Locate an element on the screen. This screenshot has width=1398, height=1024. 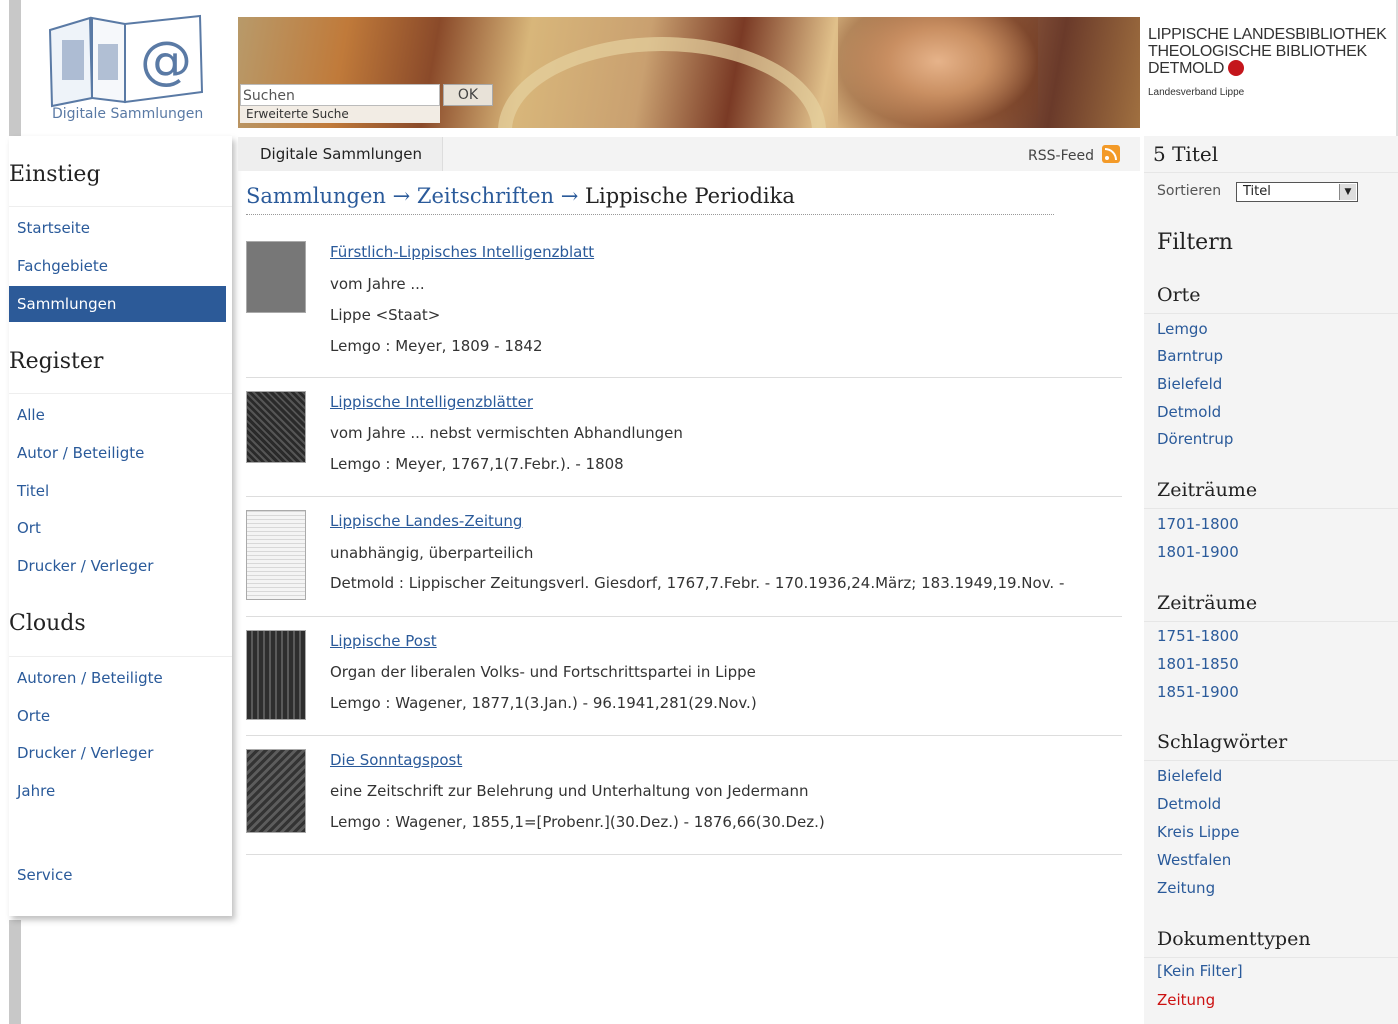
result-subtitle: unabhängig, überparteilich is located at coordinates (432, 553).